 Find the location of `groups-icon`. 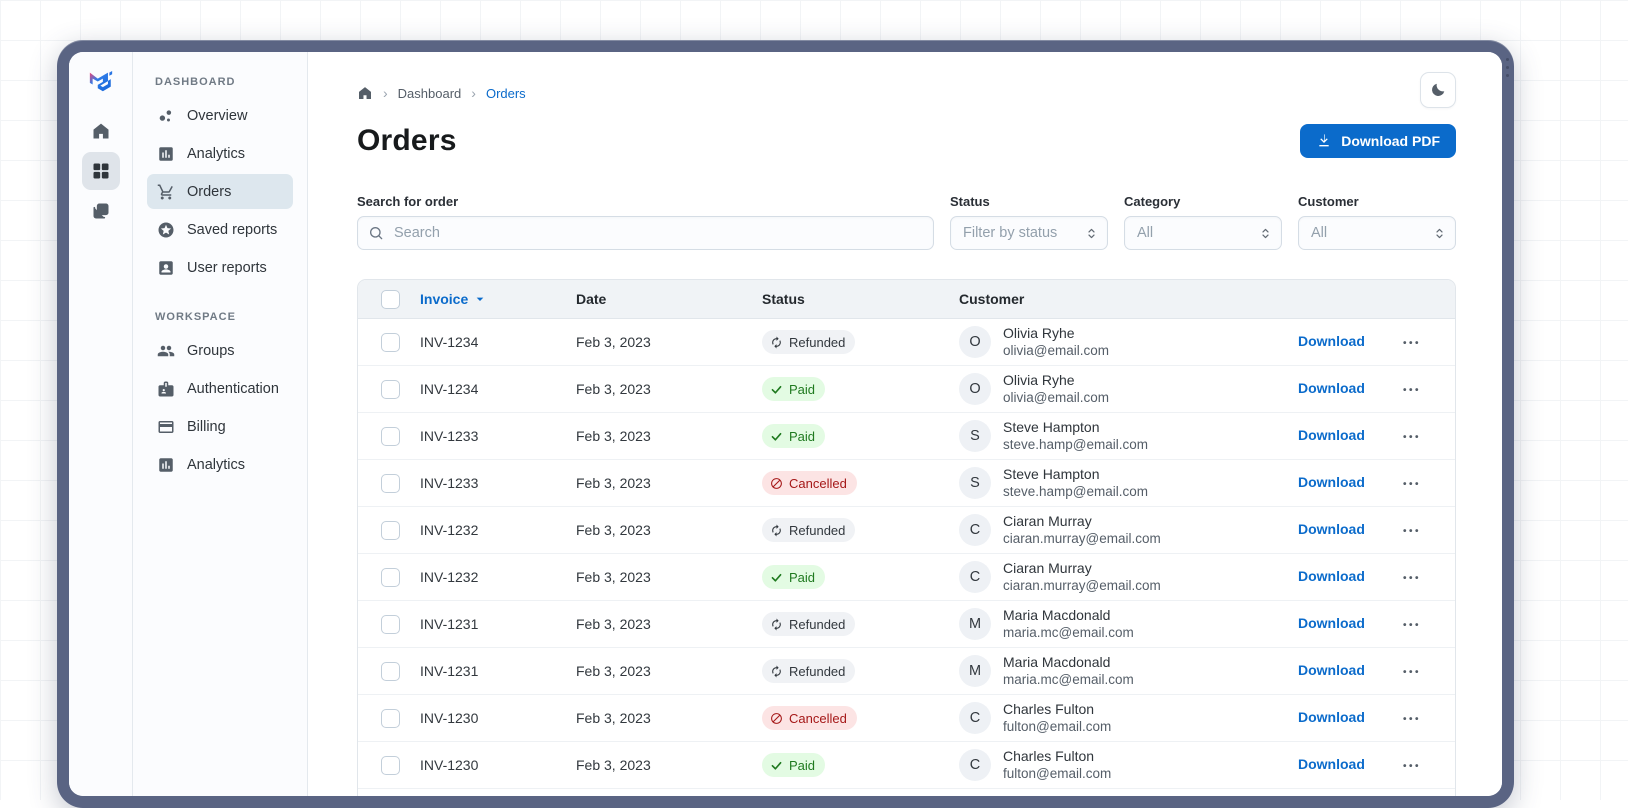

groups-icon is located at coordinates (166, 351).